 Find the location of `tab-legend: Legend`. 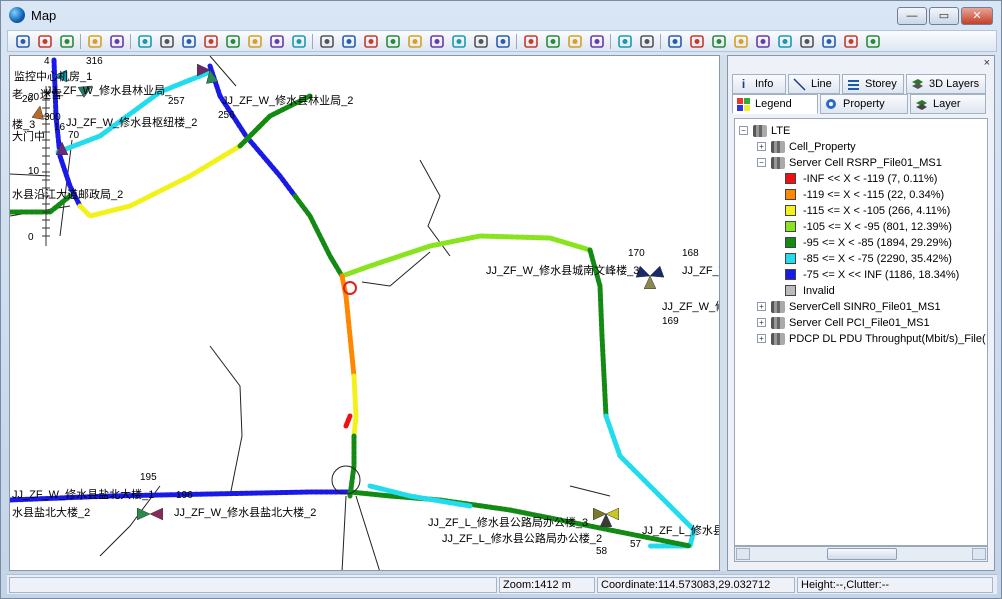

tab-legend: Legend is located at coordinates (775, 104).